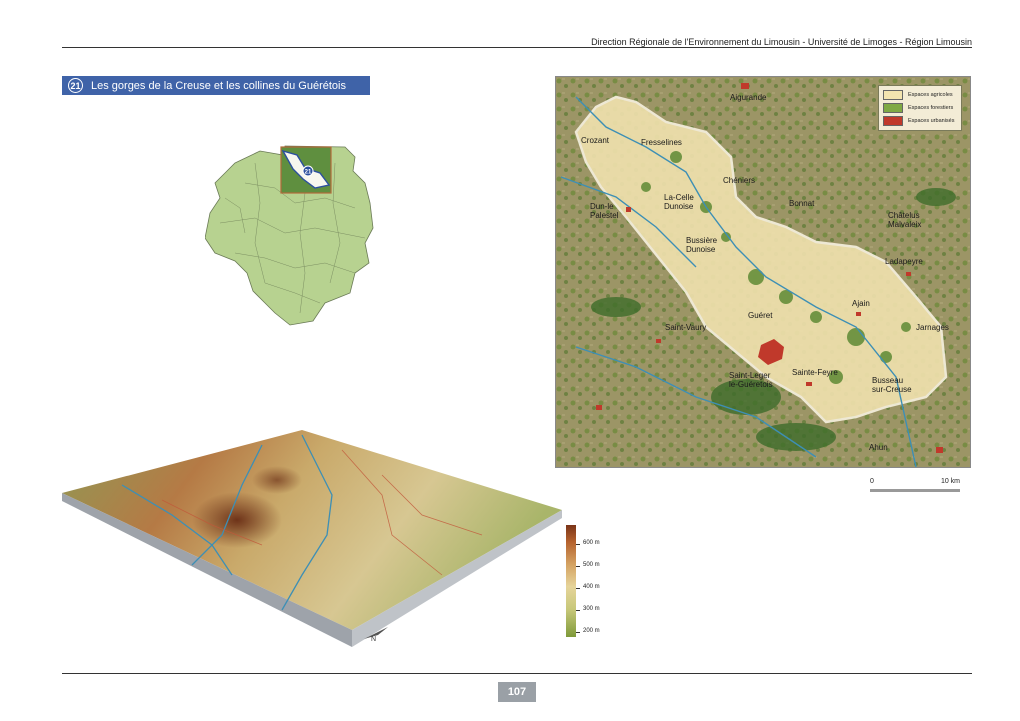 The height and width of the screenshot is (721, 1020). What do you see at coordinates (604, 211) in the screenshot?
I see `place-label: Dun-le Palestel` at bounding box center [604, 211].